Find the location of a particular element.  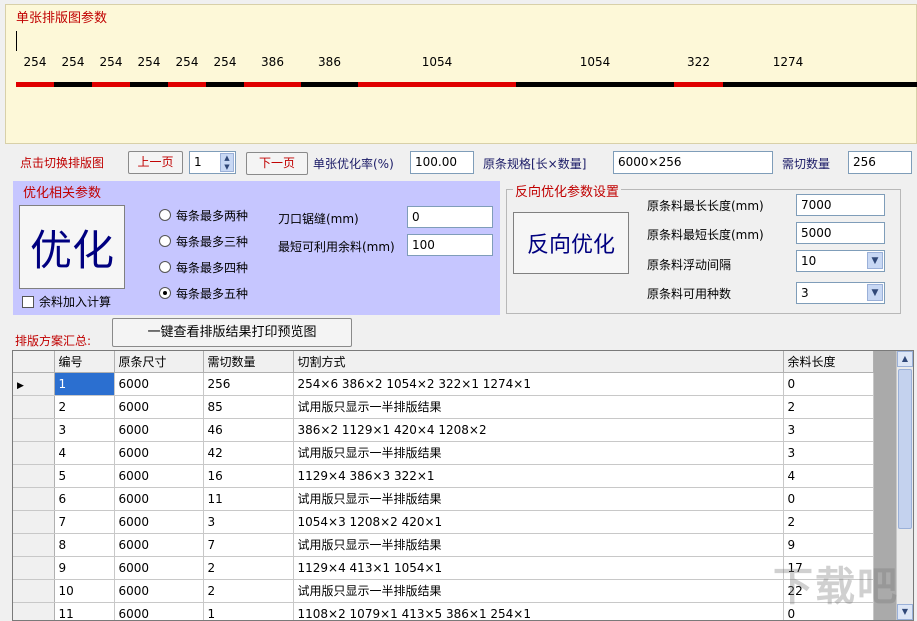

table-cell: 5 is located at coordinates (84, 476).